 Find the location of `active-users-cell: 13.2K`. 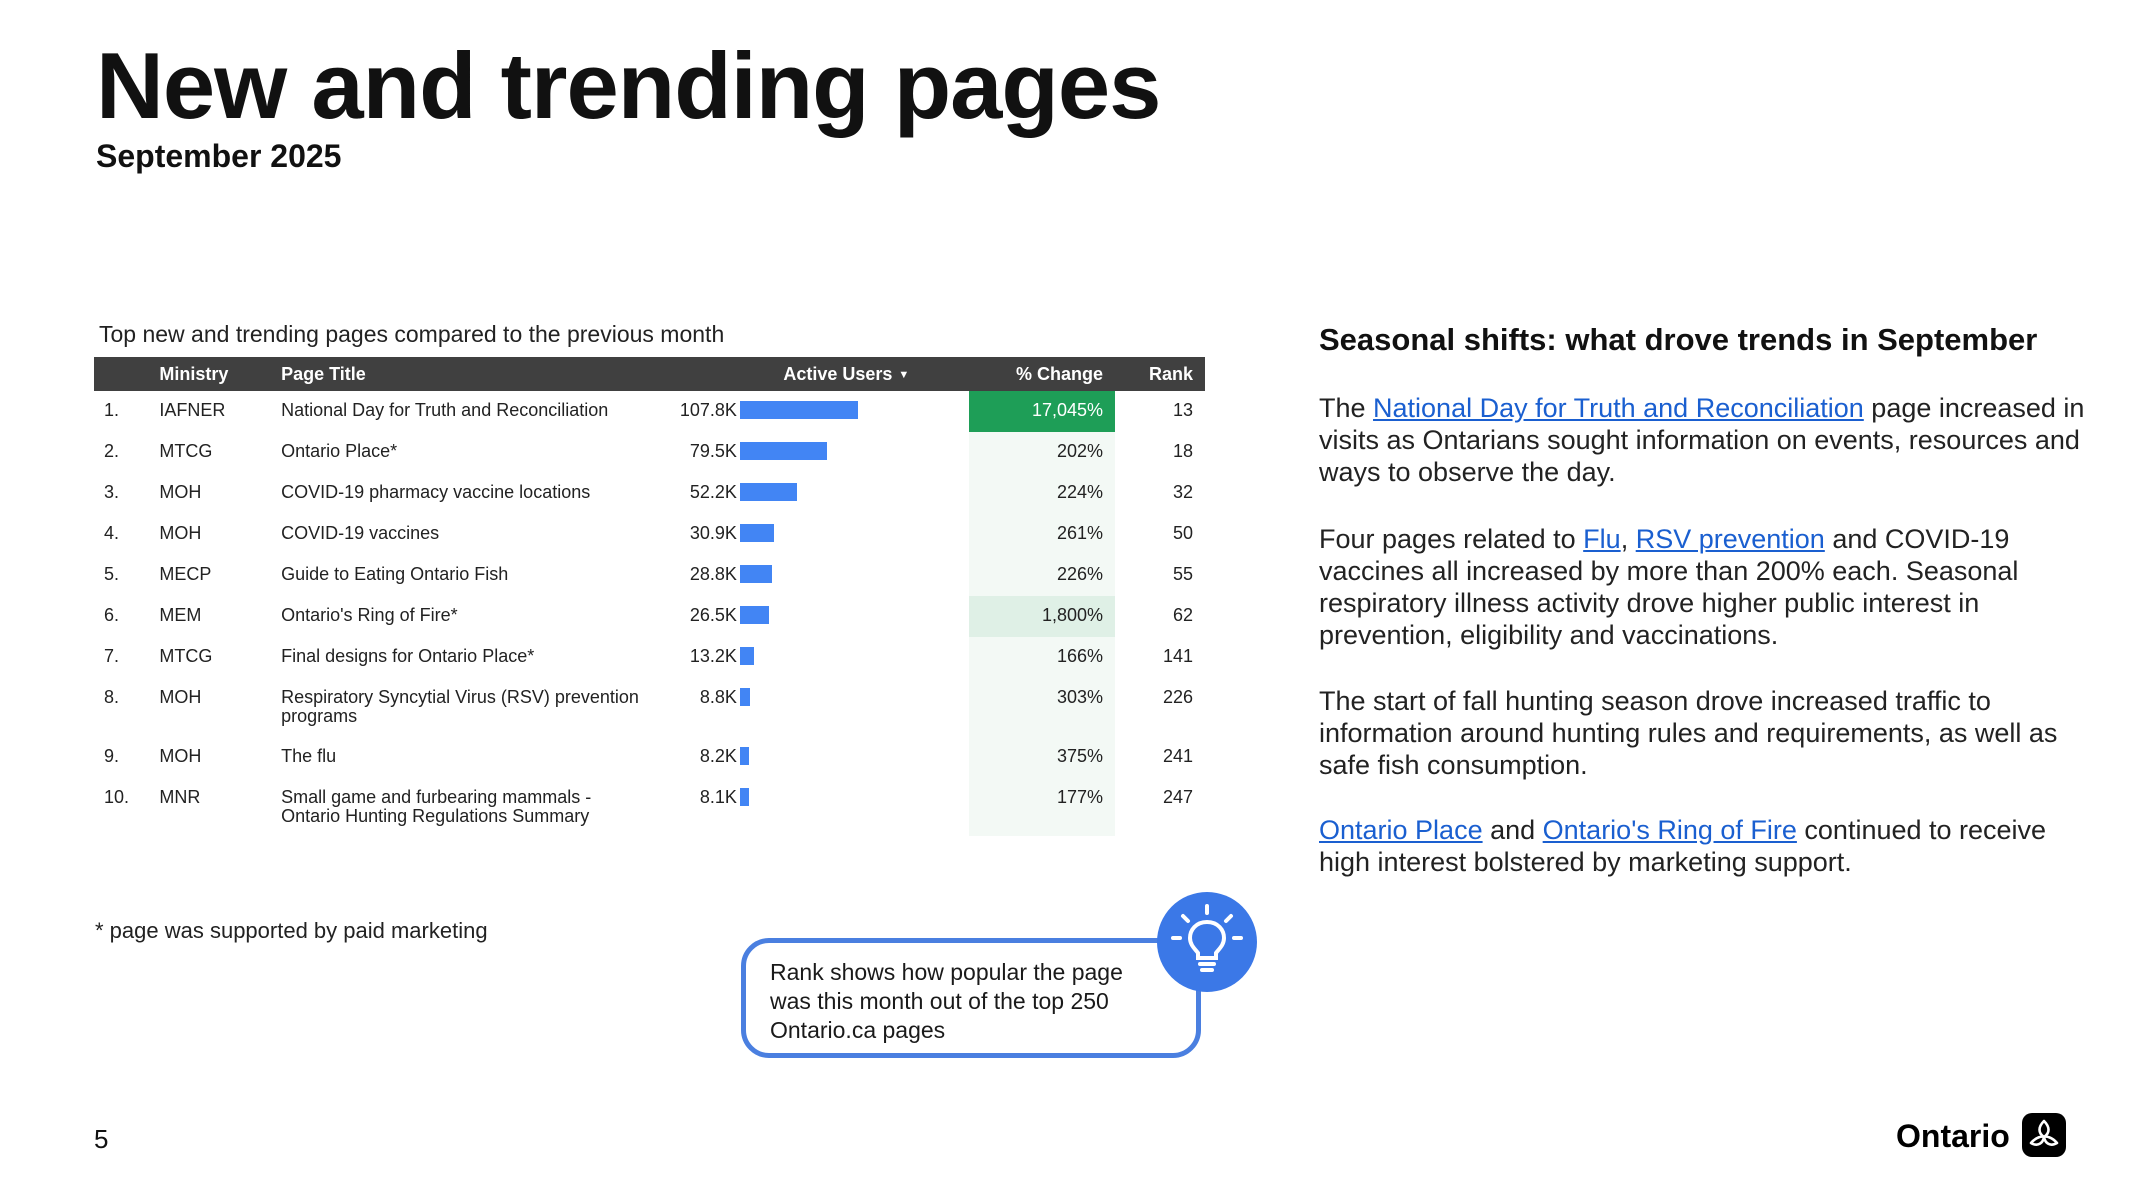

active-users-cell: 13.2K is located at coordinates (813, 656).